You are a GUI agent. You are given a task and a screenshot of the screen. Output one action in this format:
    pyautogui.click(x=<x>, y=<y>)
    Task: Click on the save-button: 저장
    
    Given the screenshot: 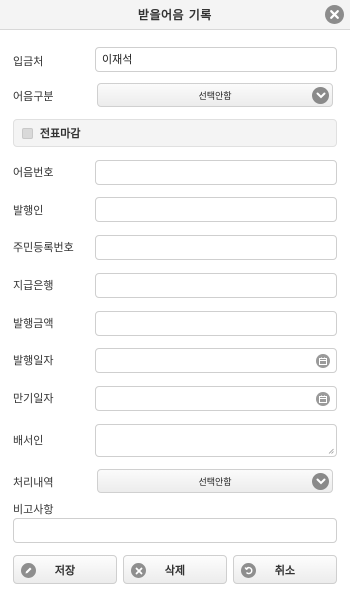 What is the action you would take?
    pyautogui.click(x=65, y=569)
    